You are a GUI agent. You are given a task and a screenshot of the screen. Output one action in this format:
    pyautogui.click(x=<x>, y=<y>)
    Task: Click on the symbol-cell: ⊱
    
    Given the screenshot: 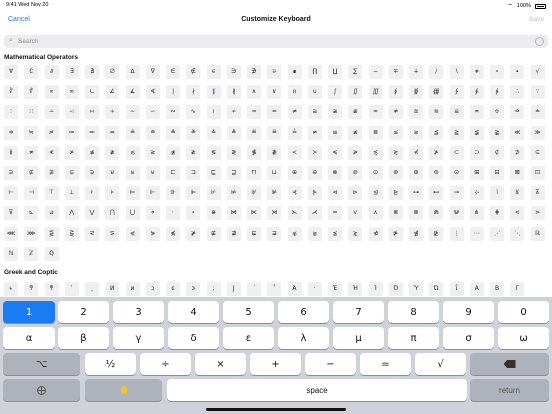 What is the action you would take?
    pyautogui.click(x=314, y=193)
    